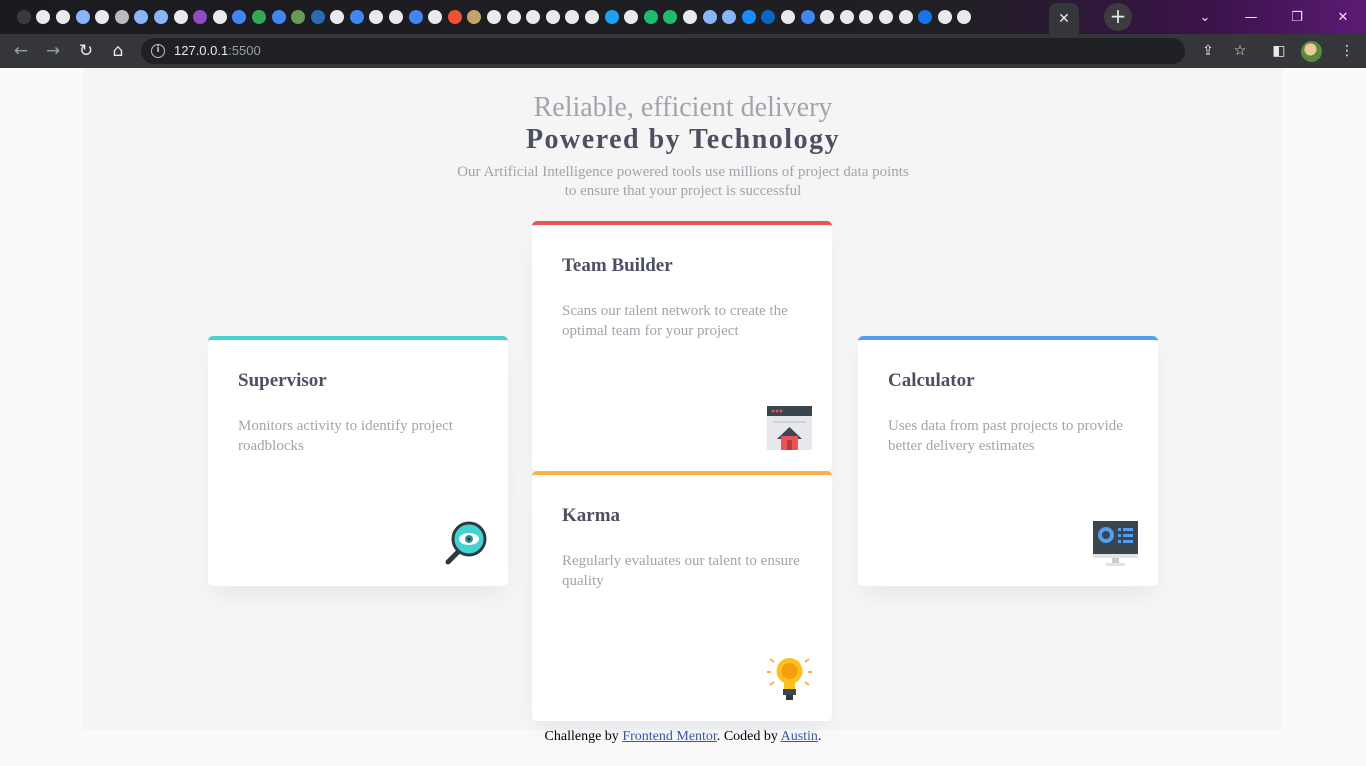 The width and height of the screenshot is (1366, 766). What do you see at coordinates (86, 51) in the screenshot?
I see `reload-icon: ↻` at bounding box center [86, 51].